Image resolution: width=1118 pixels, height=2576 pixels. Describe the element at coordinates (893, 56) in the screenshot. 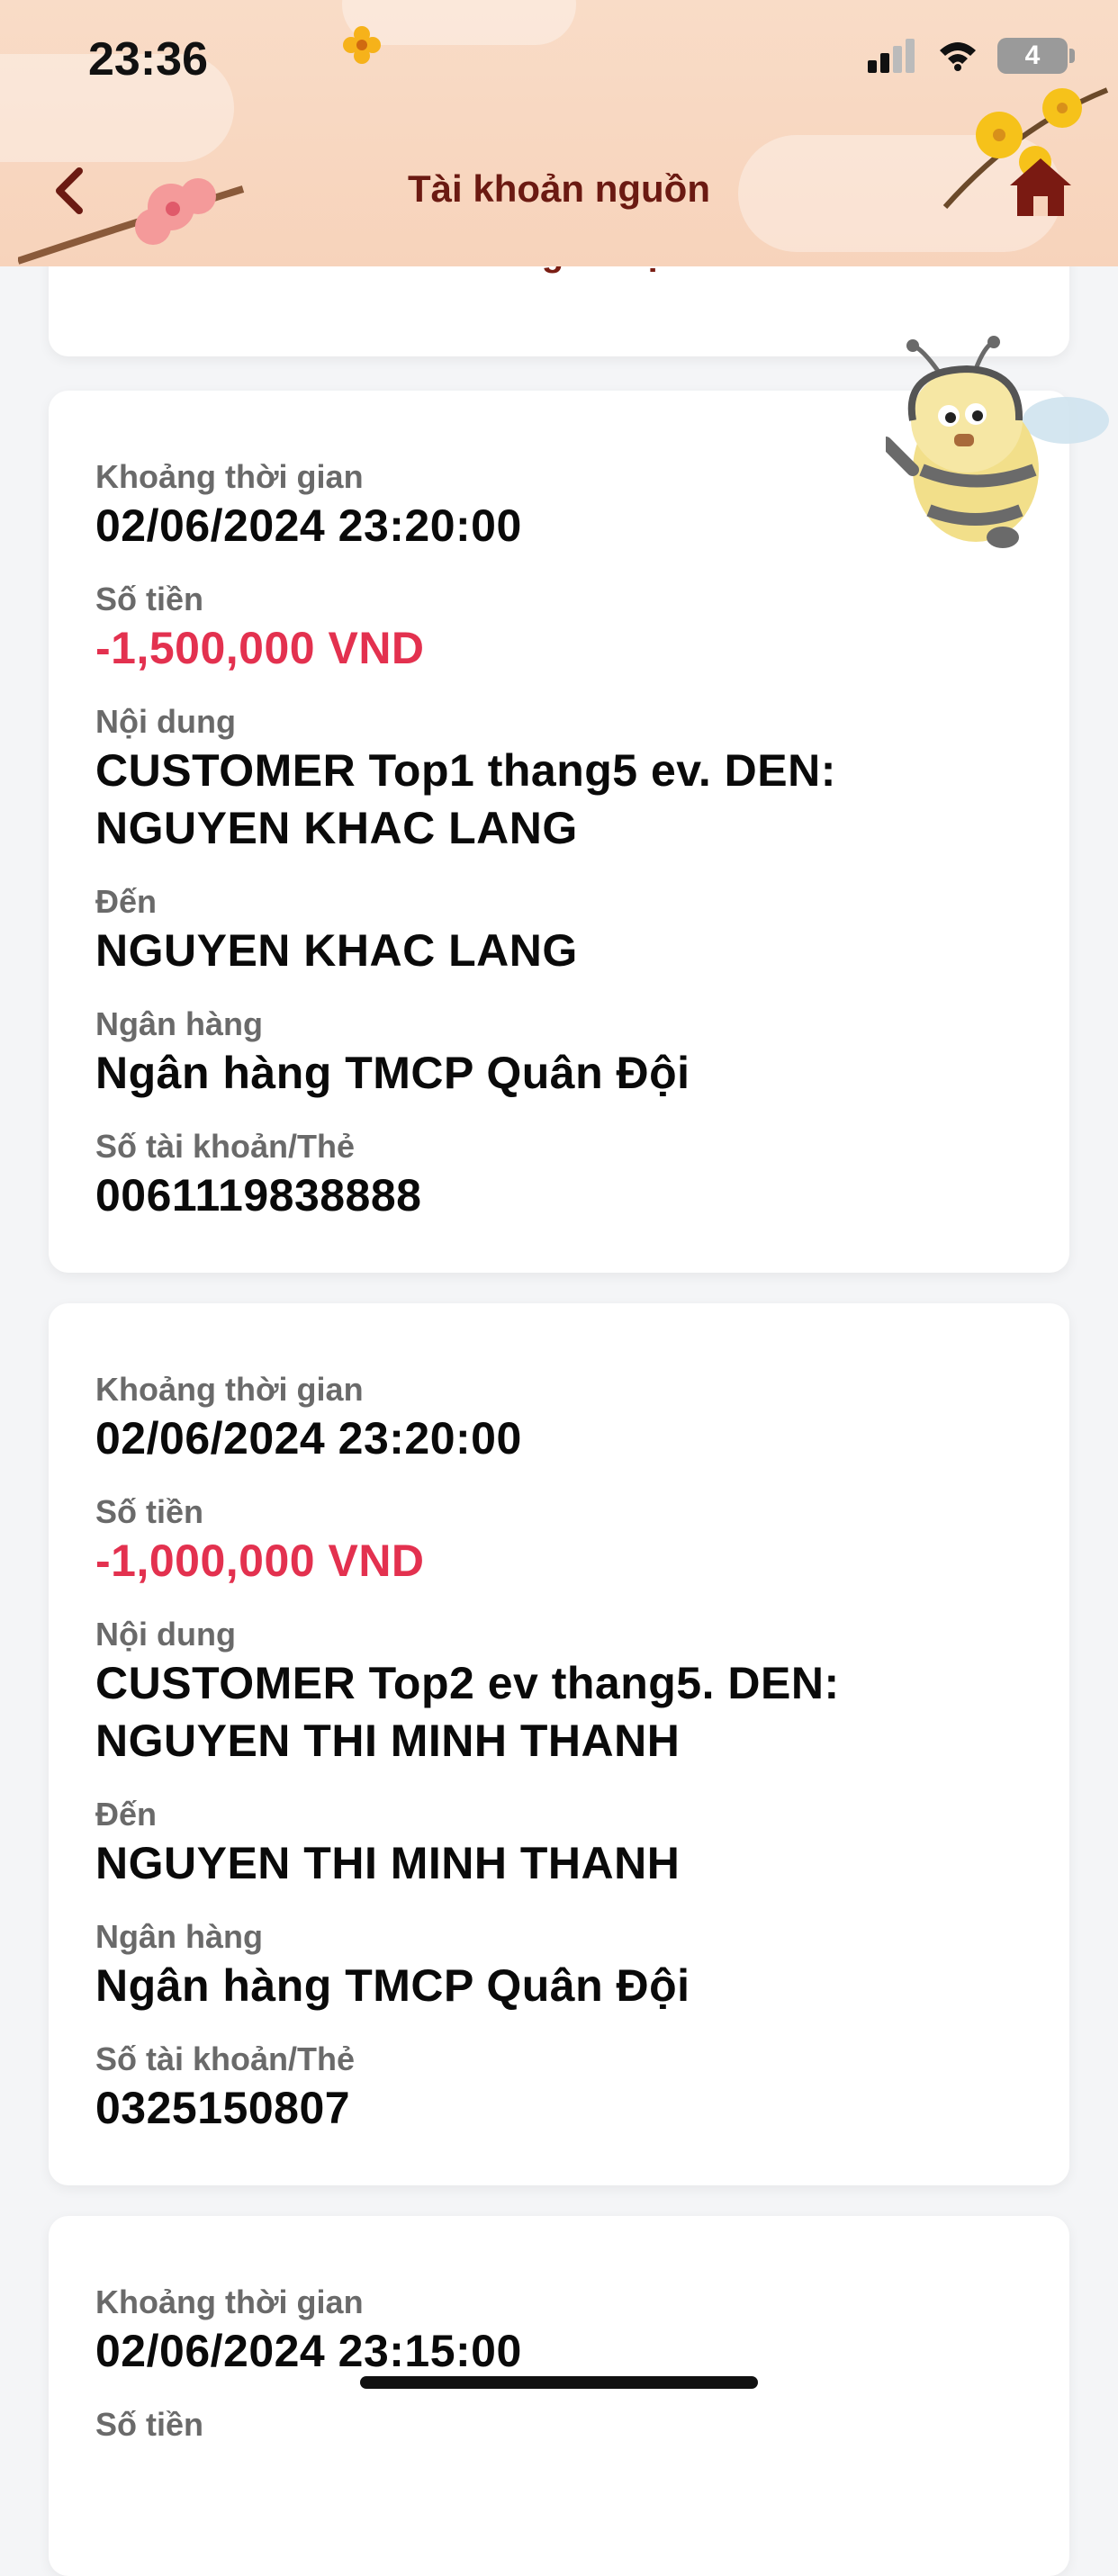

I see `cellular-signal-icon` at that location.